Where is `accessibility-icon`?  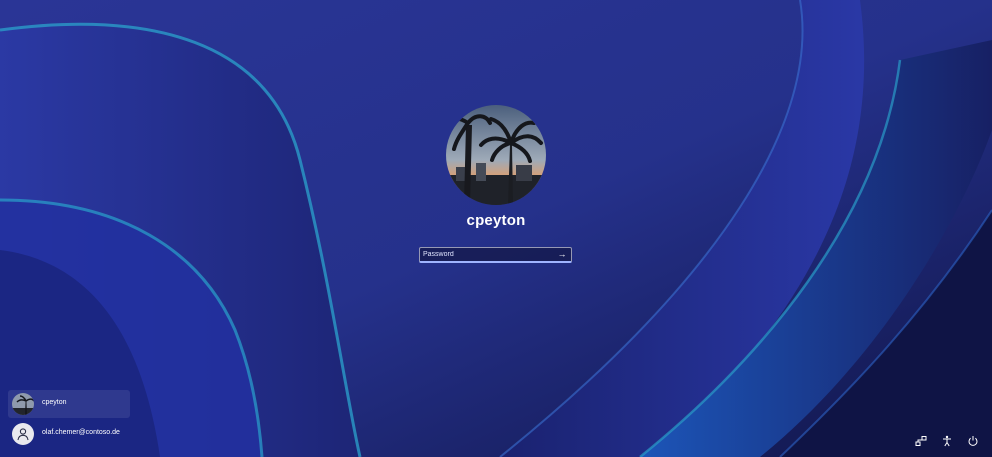
accessibility-icon is located at coordinates (947, 441).